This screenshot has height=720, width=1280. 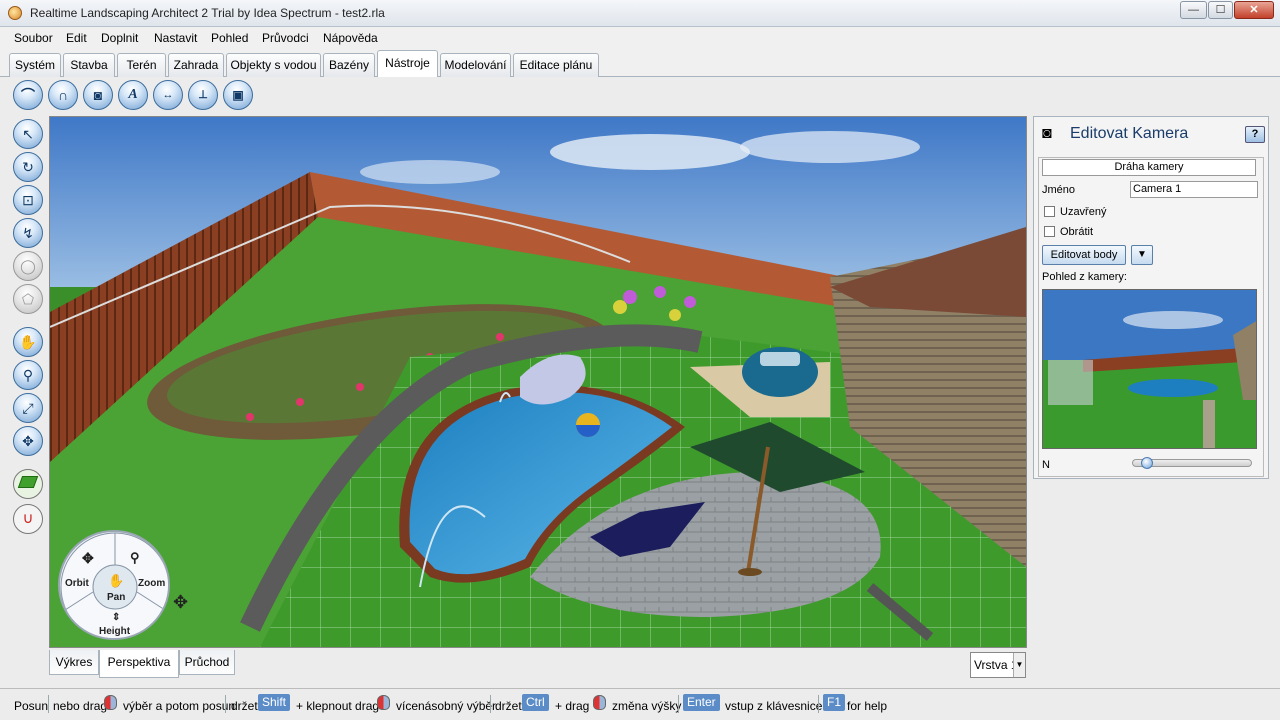 What do you see at coordinates (119, 38) in the screenshot?
I see `menu-doplnit: Doplnit` at bounding box center [119, 38].